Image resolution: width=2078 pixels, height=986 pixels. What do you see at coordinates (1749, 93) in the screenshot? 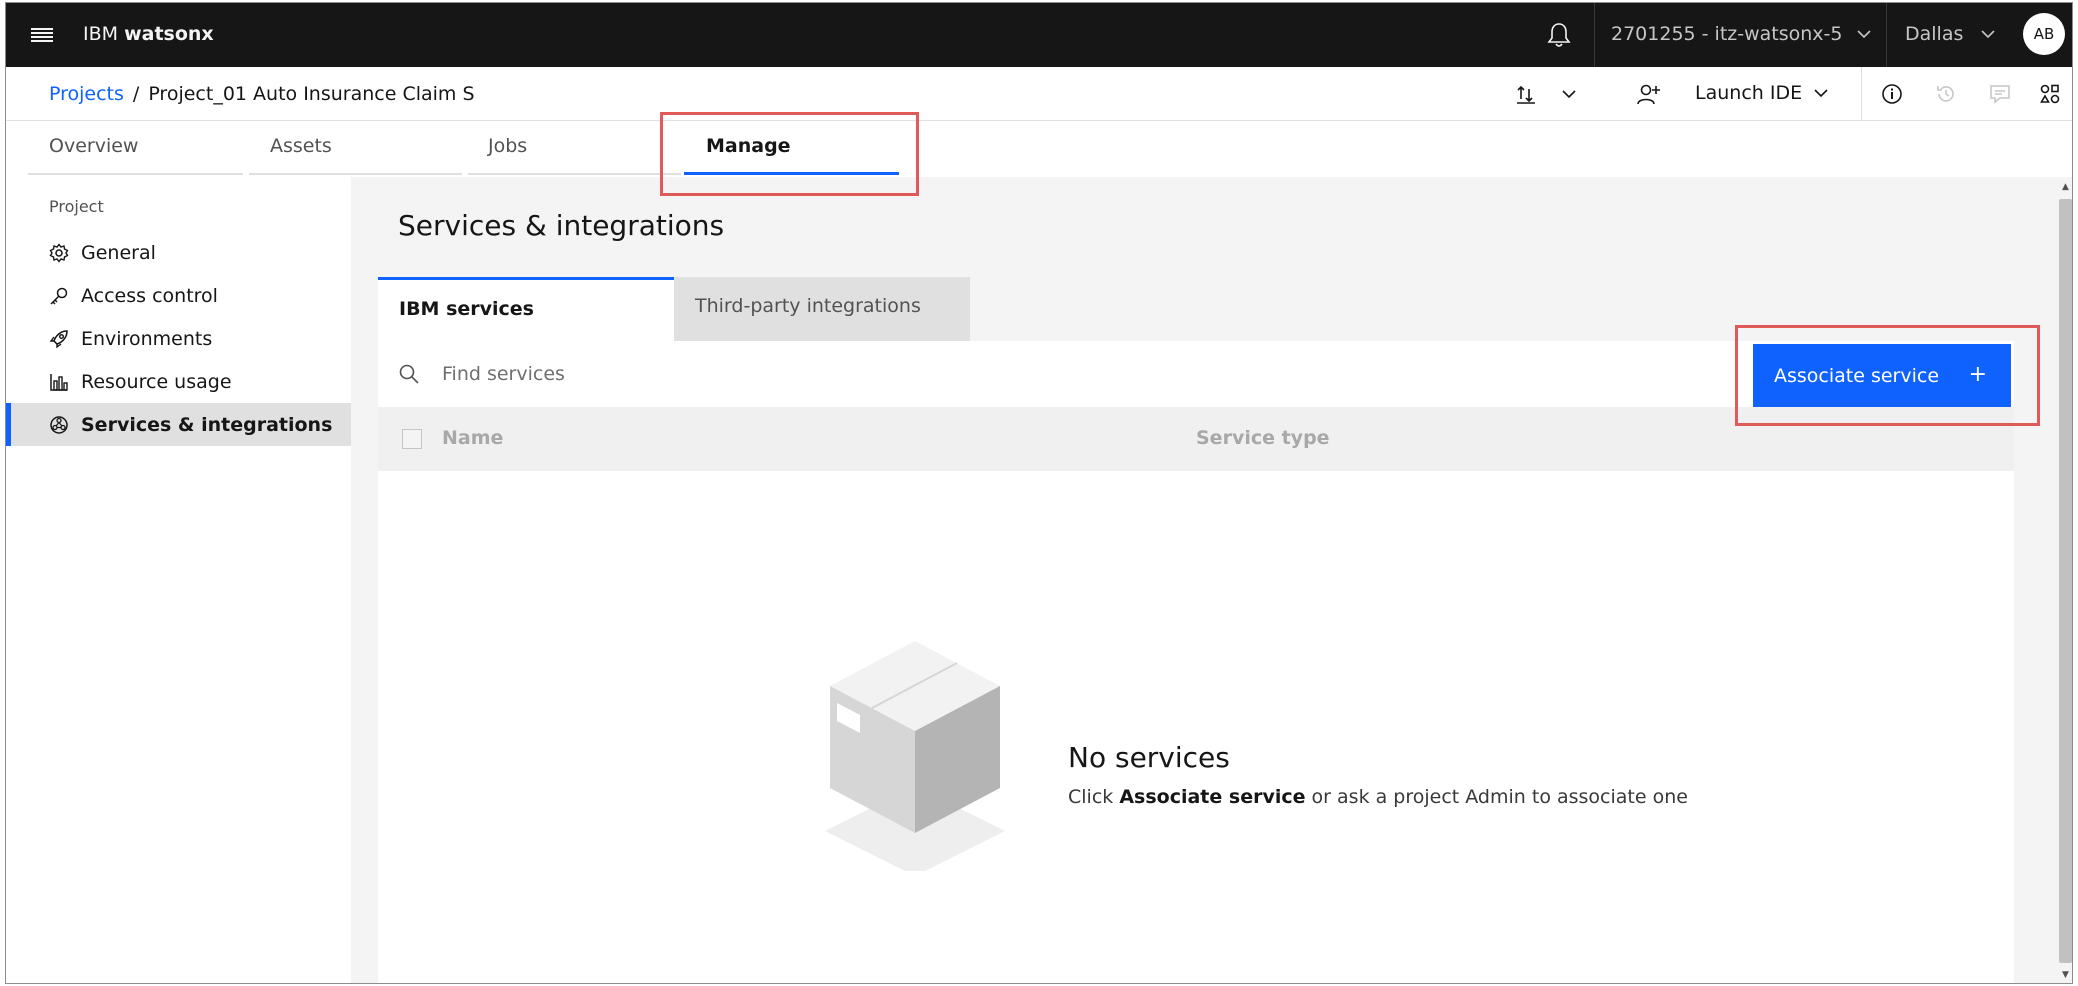
I see `launch-ide-label: Launch IDE` at bounding box center [1749, 93].